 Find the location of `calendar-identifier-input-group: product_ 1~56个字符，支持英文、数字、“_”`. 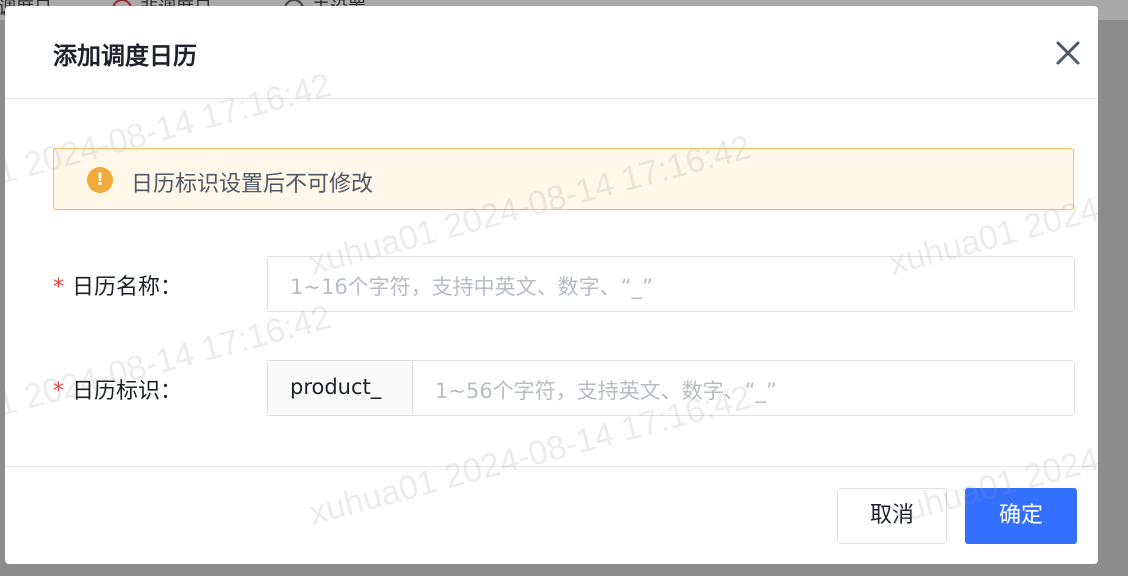

calendar-identifier-input-group: product_ 1~56个字符，支持英文、数字、“_” is located at coordinates (671, 388).